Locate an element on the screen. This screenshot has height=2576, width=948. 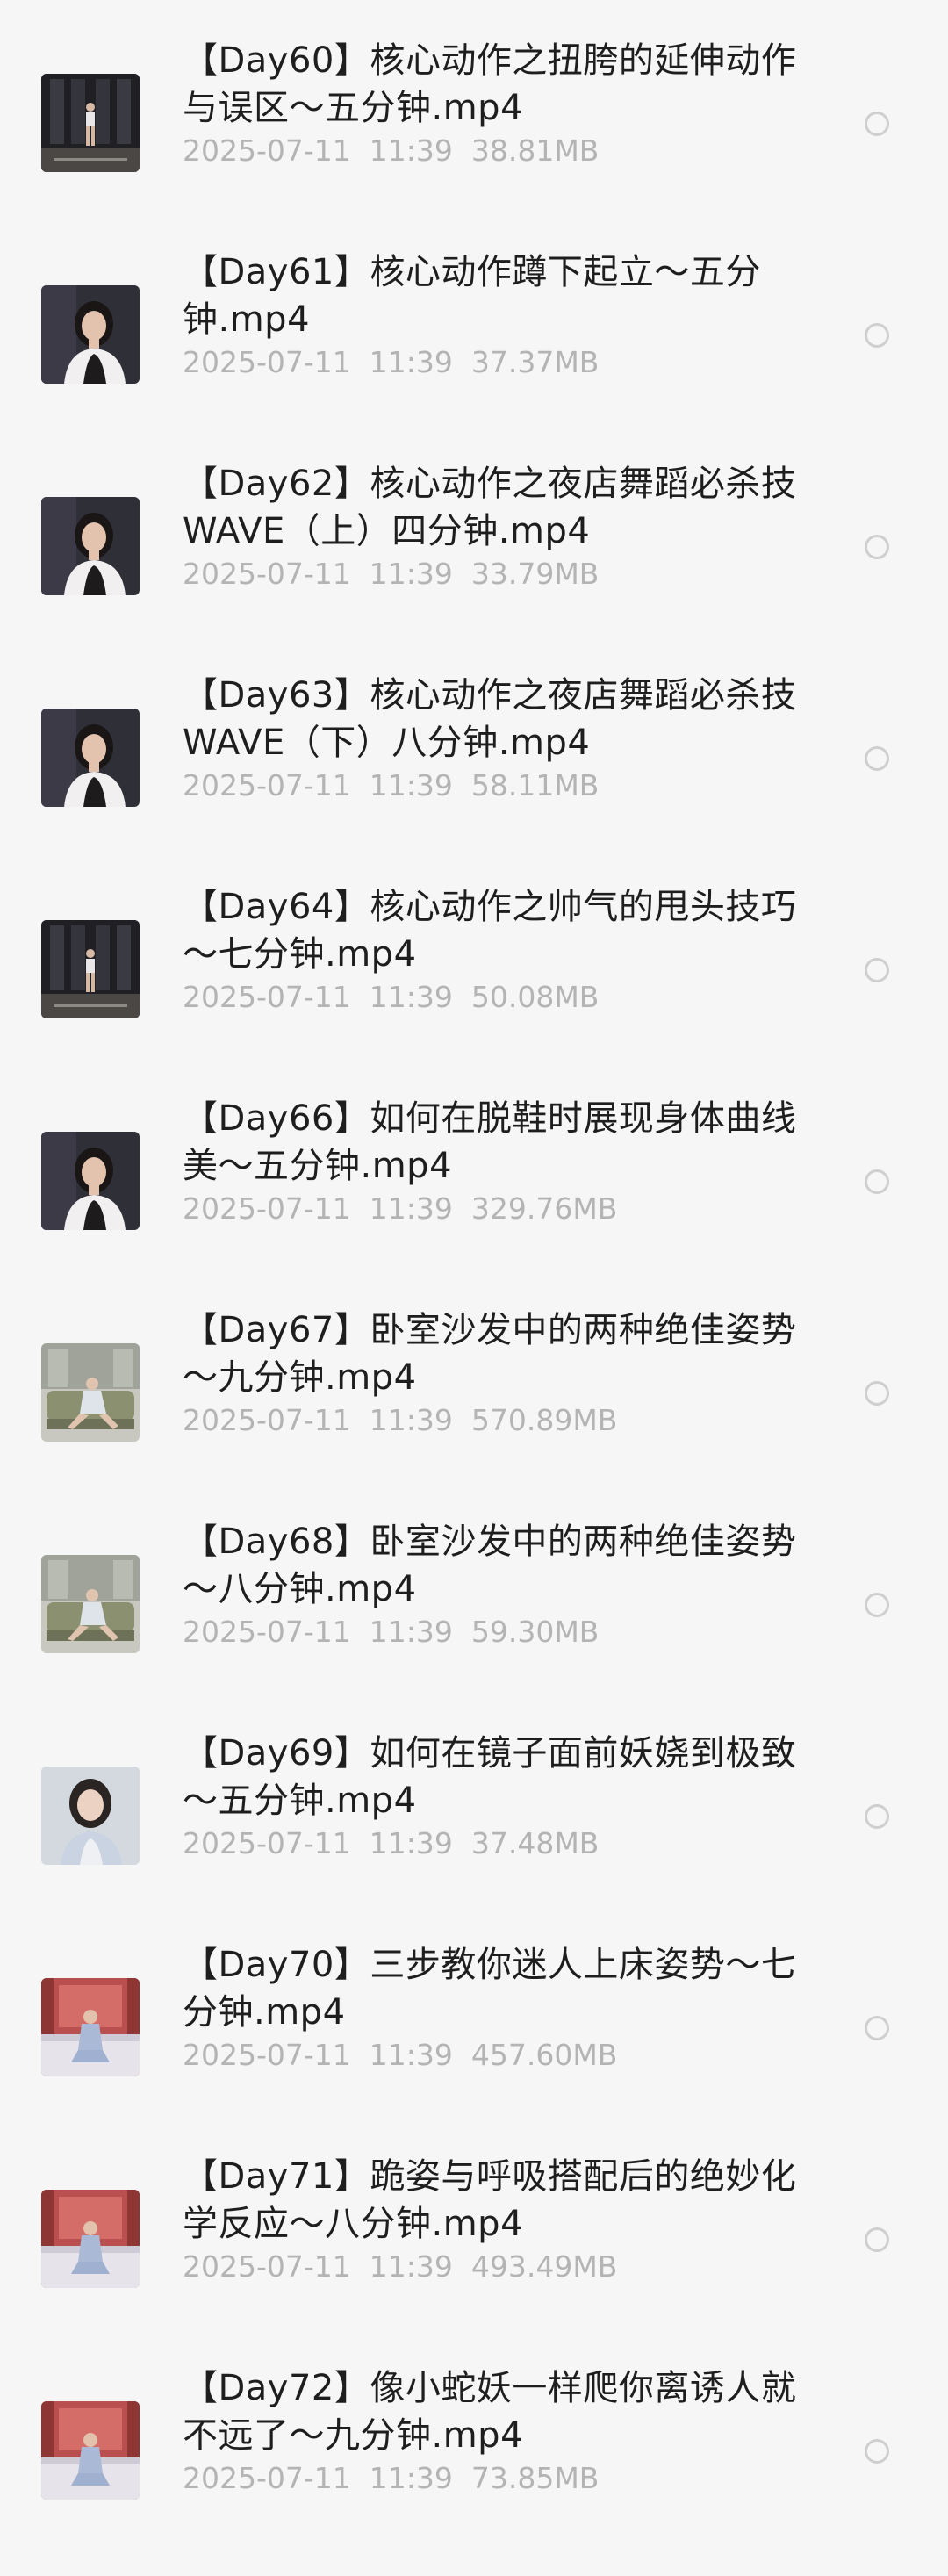
file-size: 59.30MB is located at coordinates (535, 1632).